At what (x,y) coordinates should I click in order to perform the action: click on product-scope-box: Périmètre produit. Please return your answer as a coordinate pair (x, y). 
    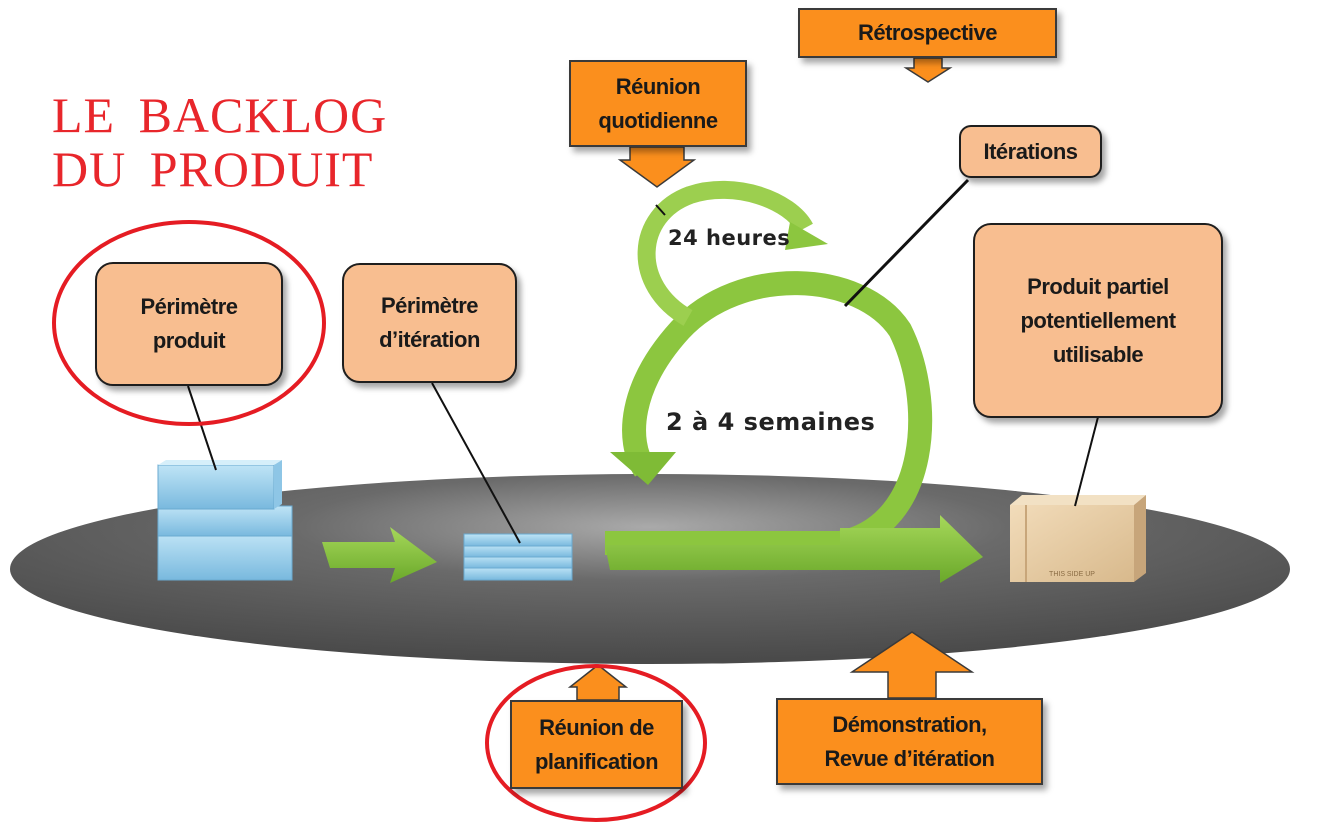
    Looking at the image, I should click on (189, 324).